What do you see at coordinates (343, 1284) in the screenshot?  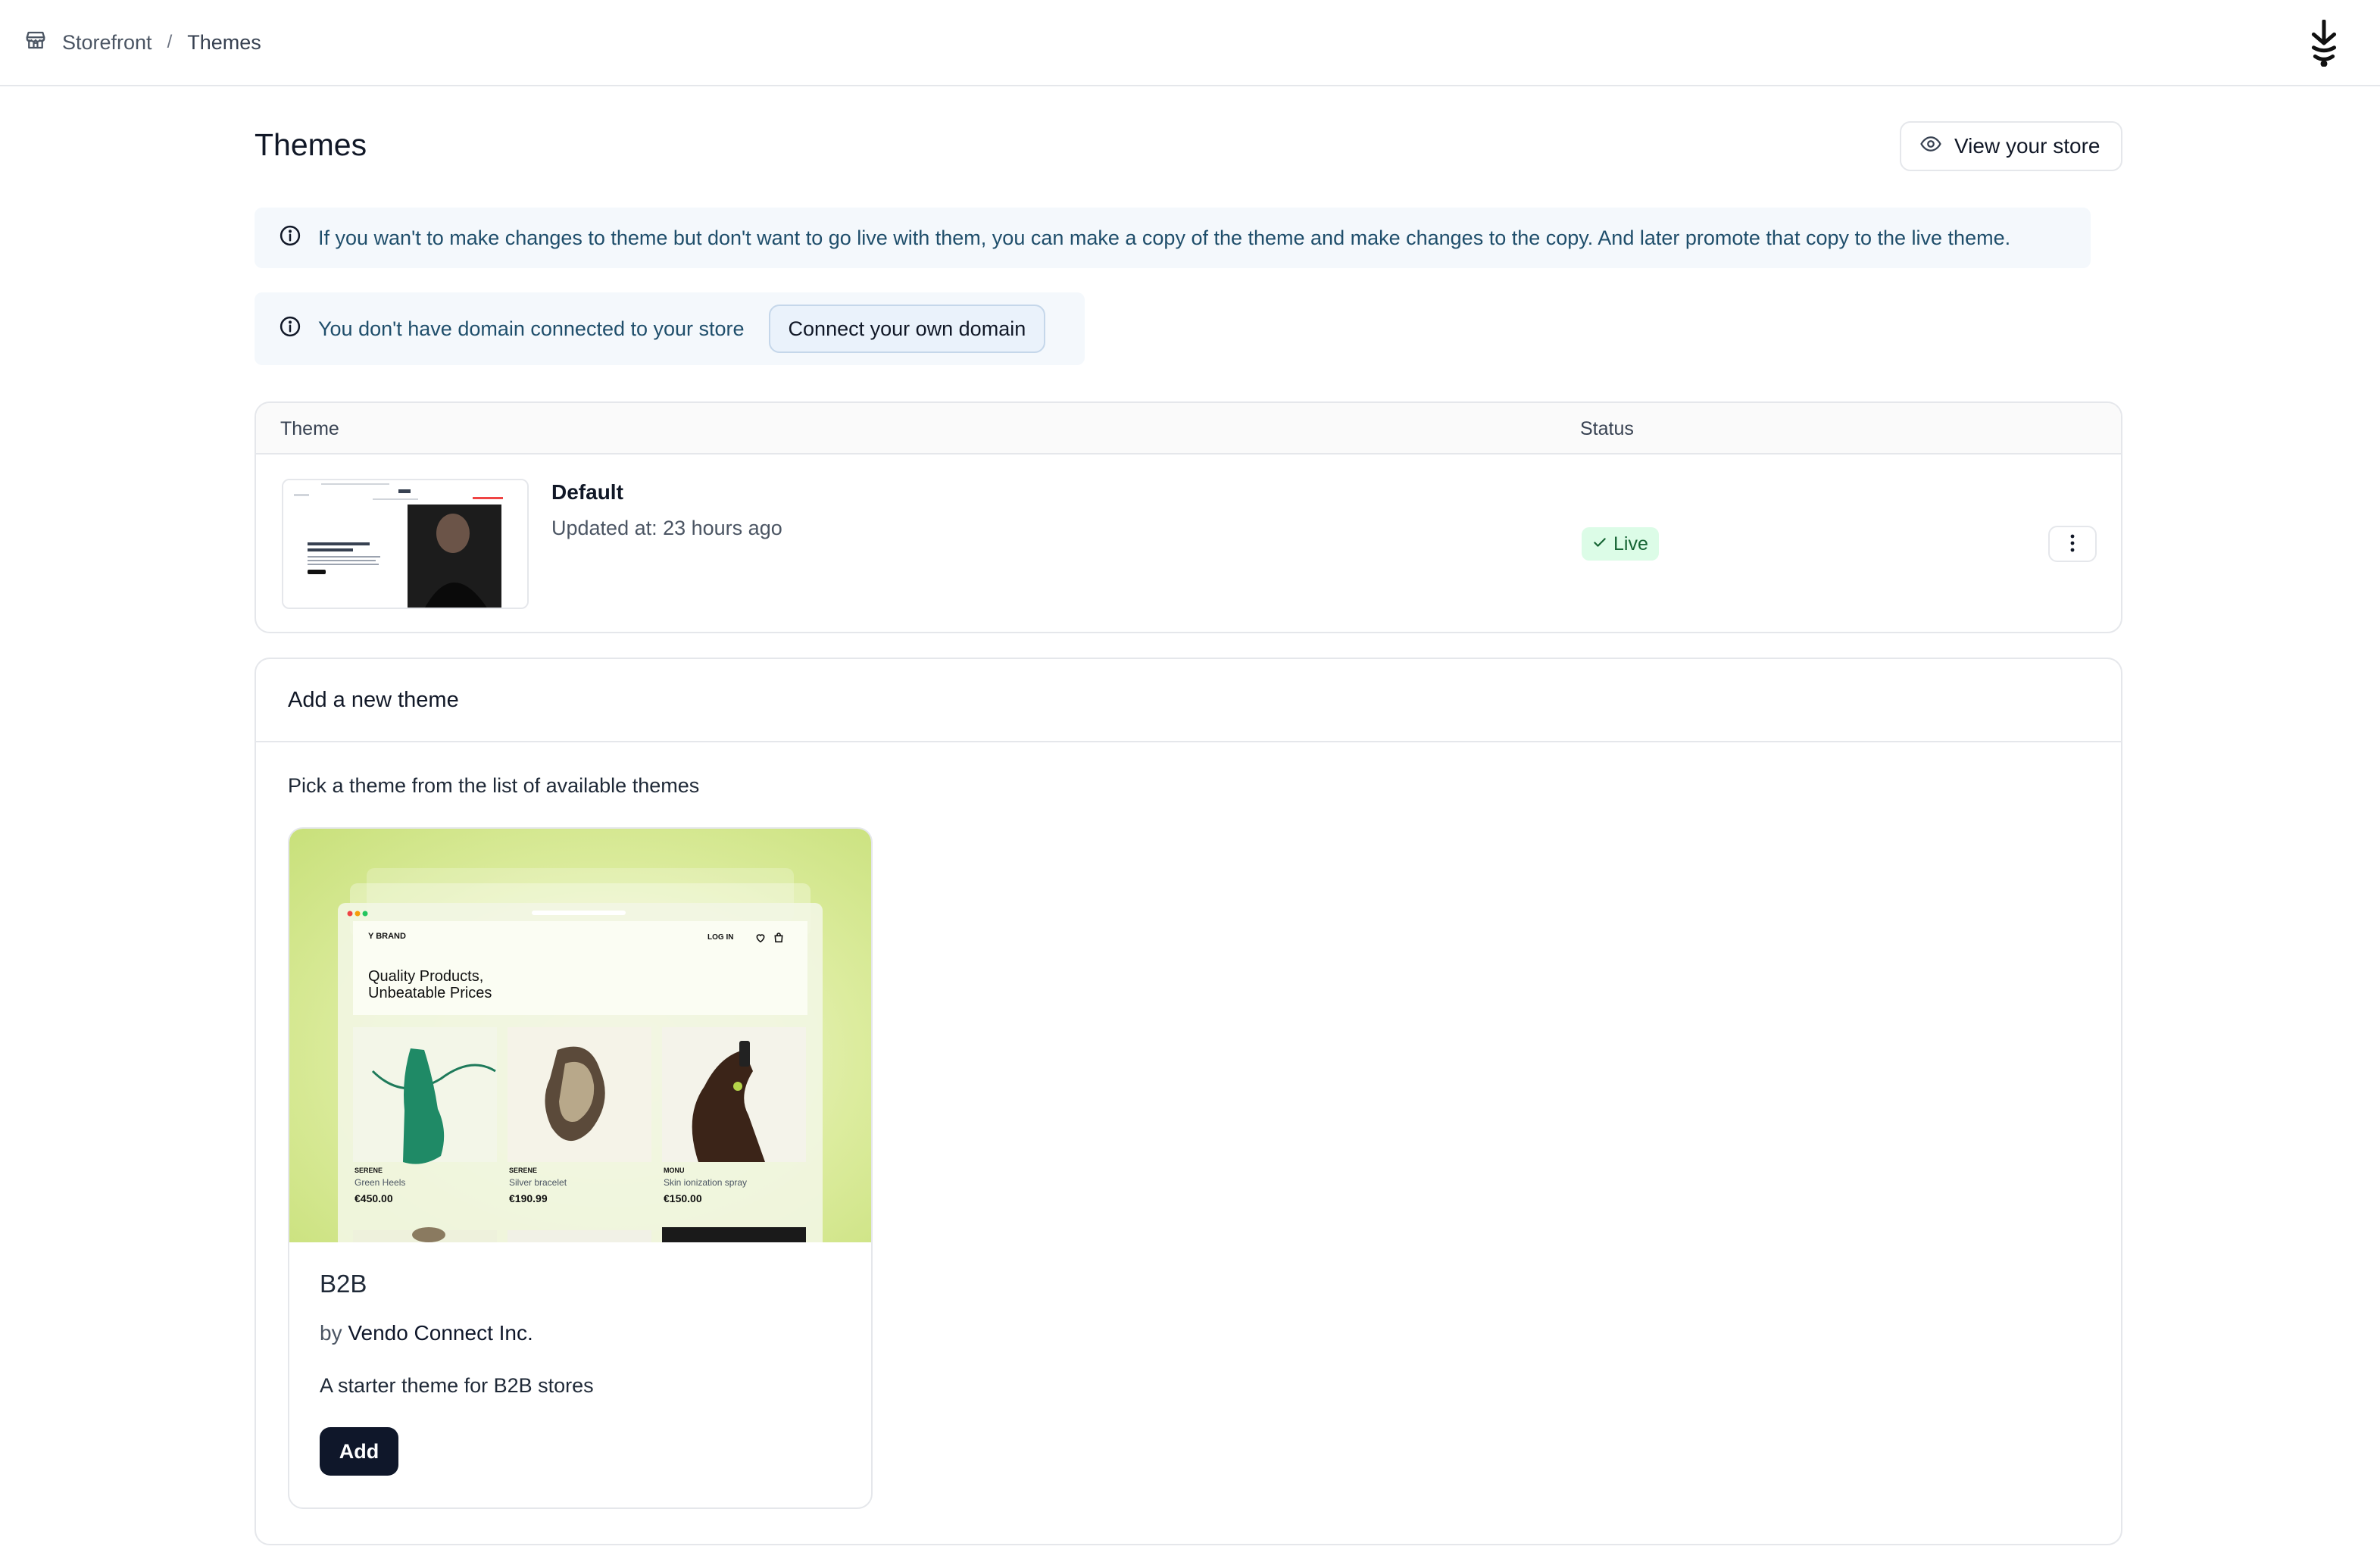 I see `theme-card-title: B2B` at bounding box center [343, 1284].